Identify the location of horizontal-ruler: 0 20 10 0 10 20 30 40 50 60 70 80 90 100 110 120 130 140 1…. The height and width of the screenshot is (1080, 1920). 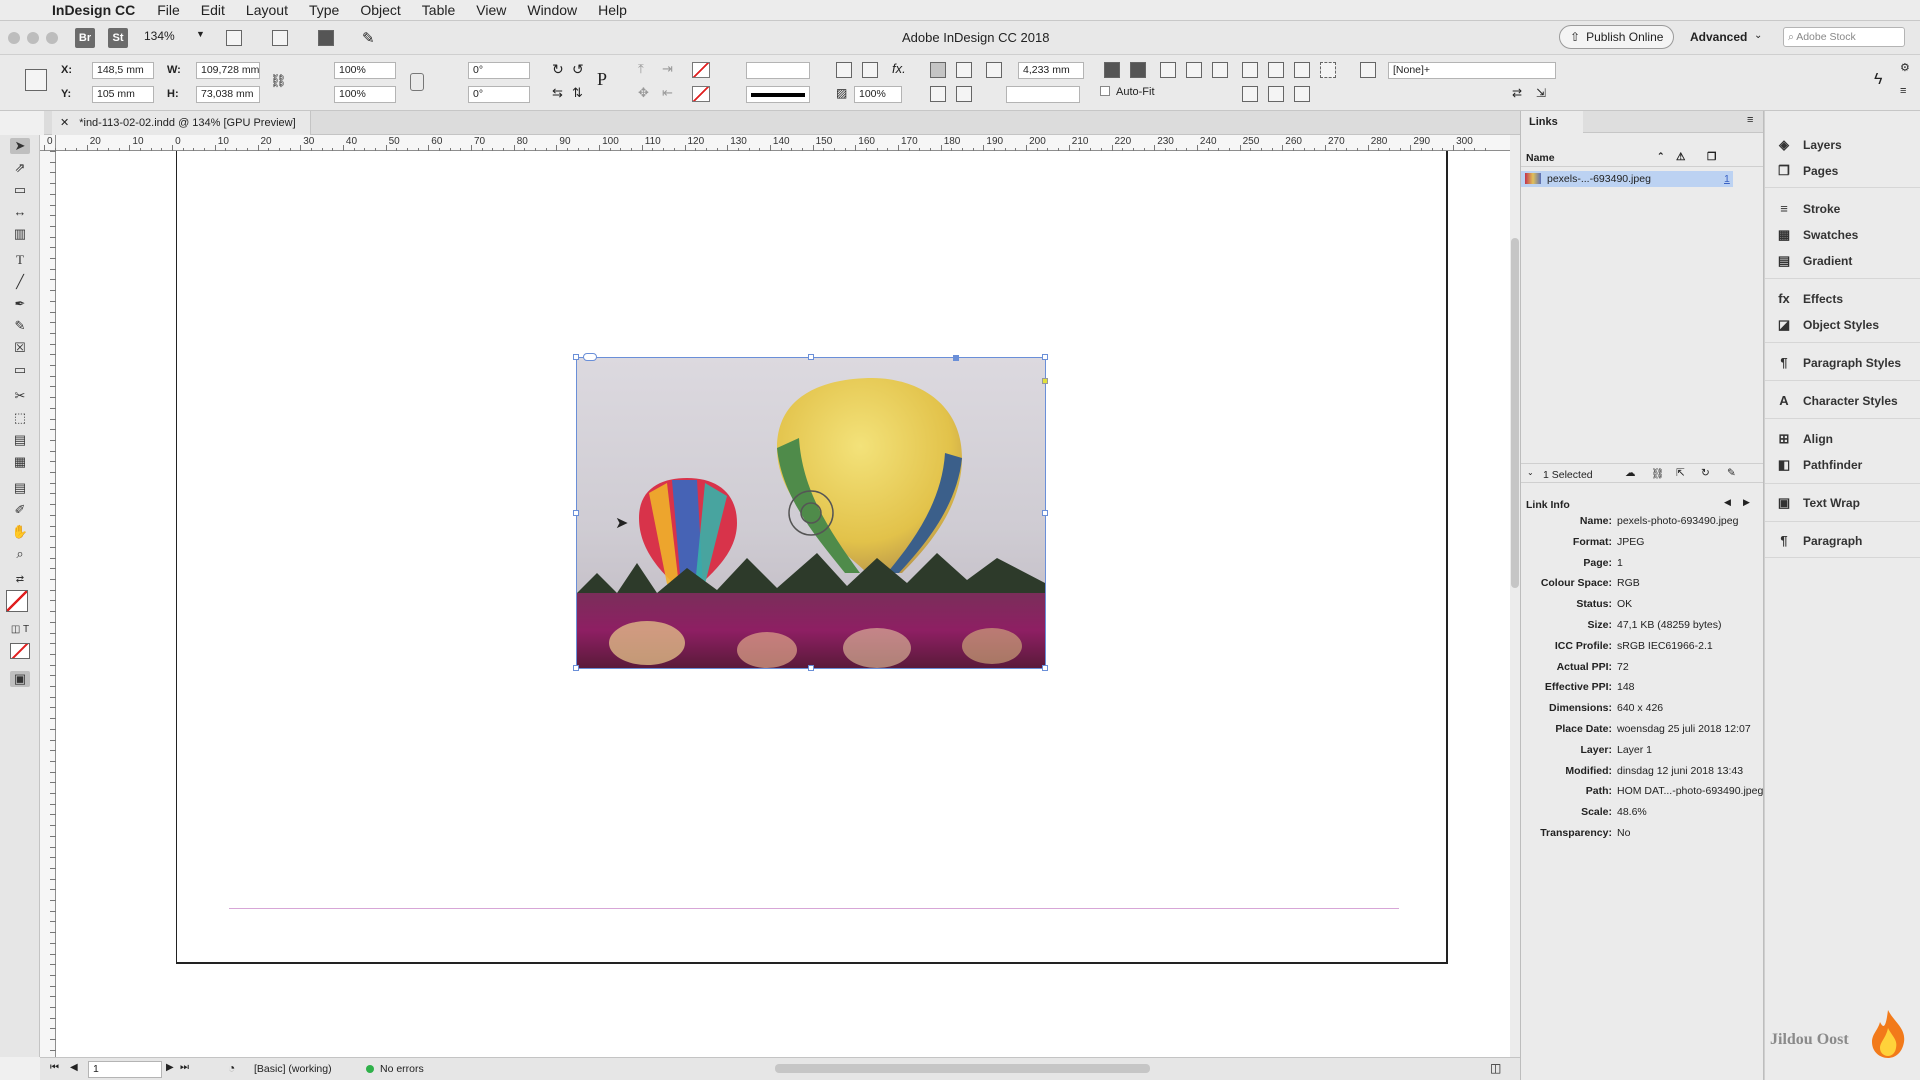
(777, 143).